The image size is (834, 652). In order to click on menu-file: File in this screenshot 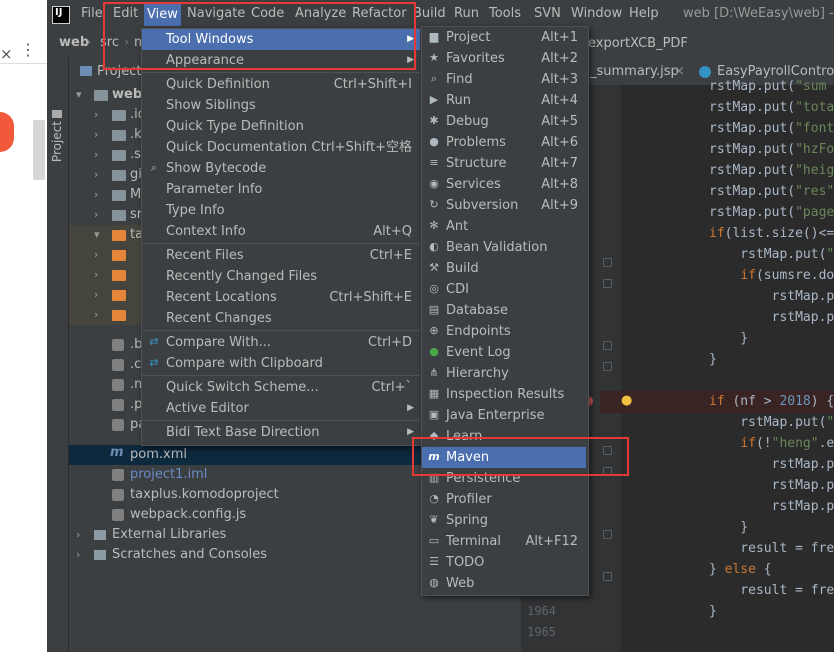, I will do `click(92, 13)`.